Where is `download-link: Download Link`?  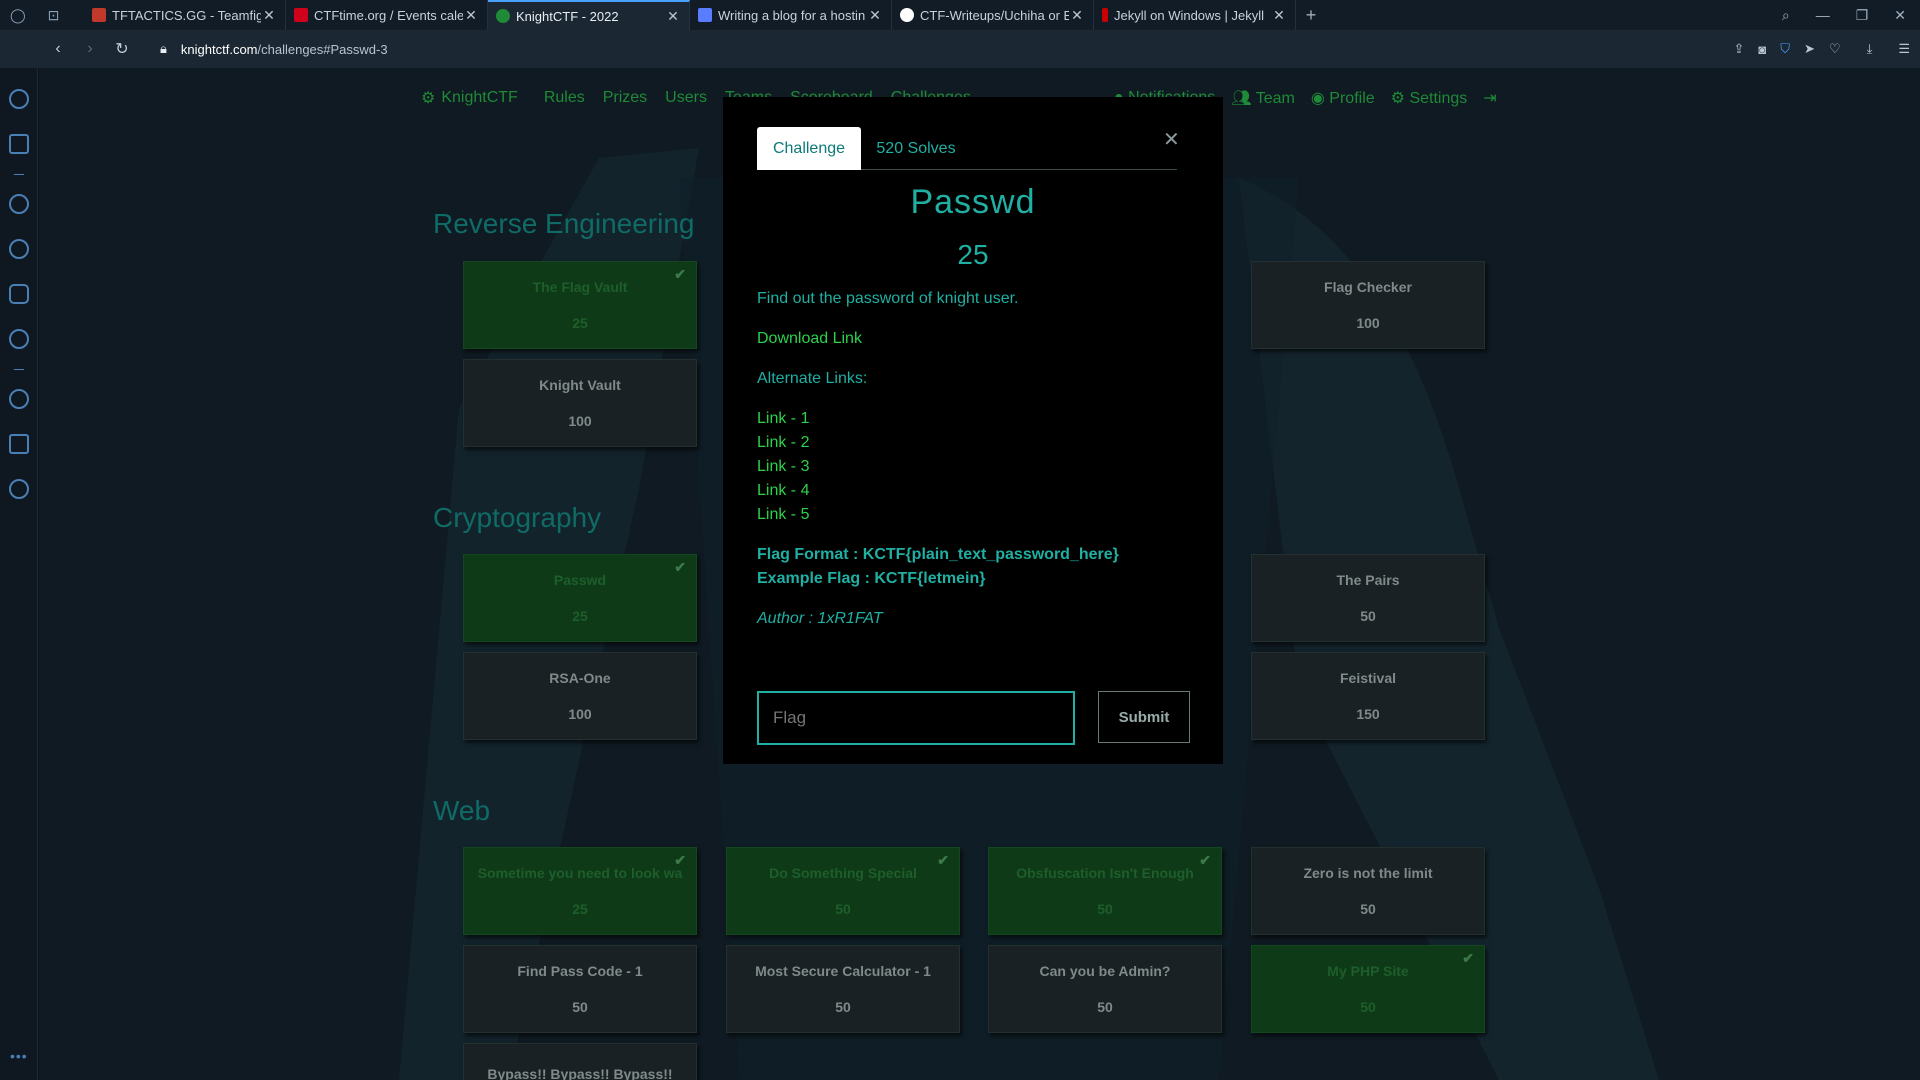
download-link: Download Link is located at coordinates (977, 339).